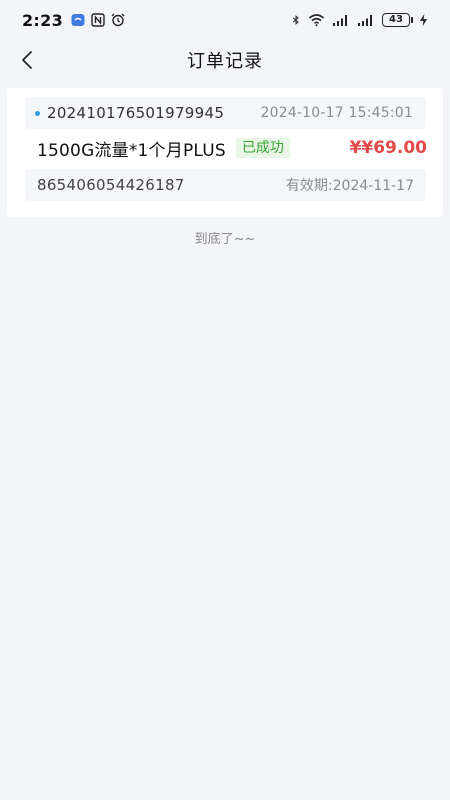  What do you see at coordinates (111, 185) in the screenshot?
I see `service-number: 865406054426187` at bounding box center [111, 185].